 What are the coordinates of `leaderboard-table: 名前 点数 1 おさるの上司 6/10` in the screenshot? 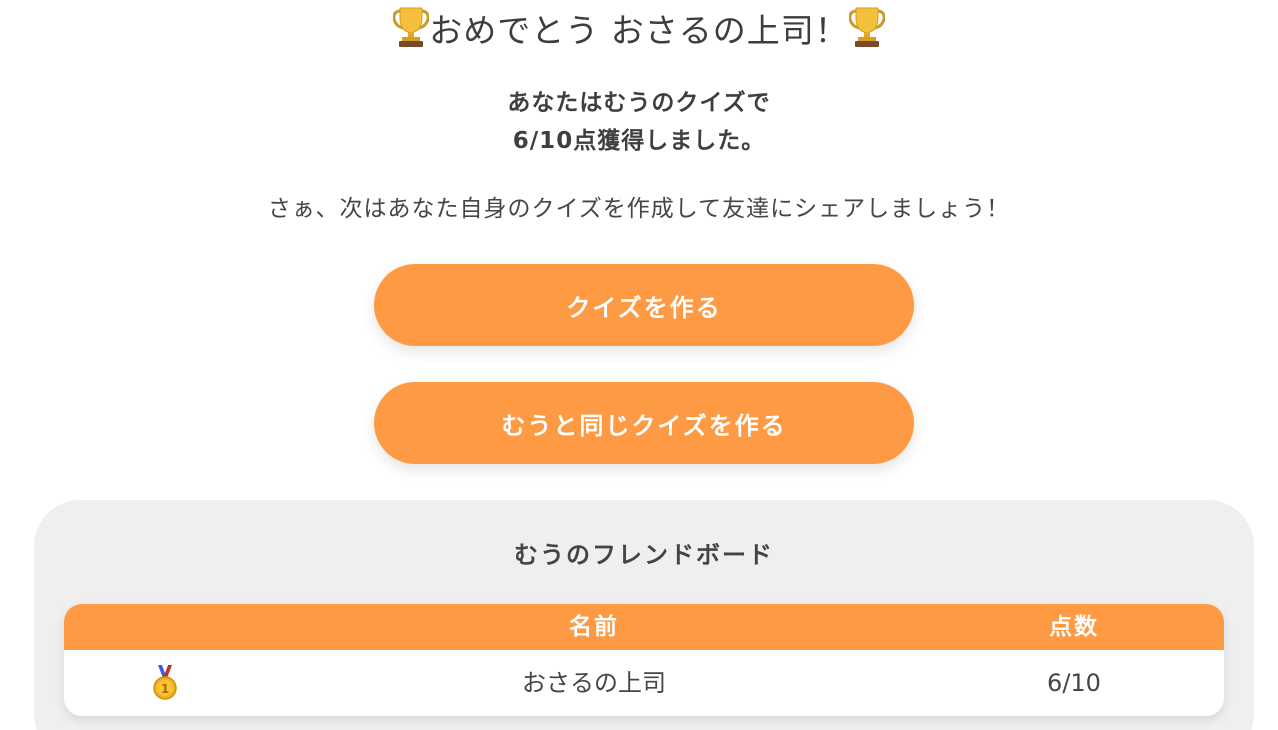 It's located at (644, 660).